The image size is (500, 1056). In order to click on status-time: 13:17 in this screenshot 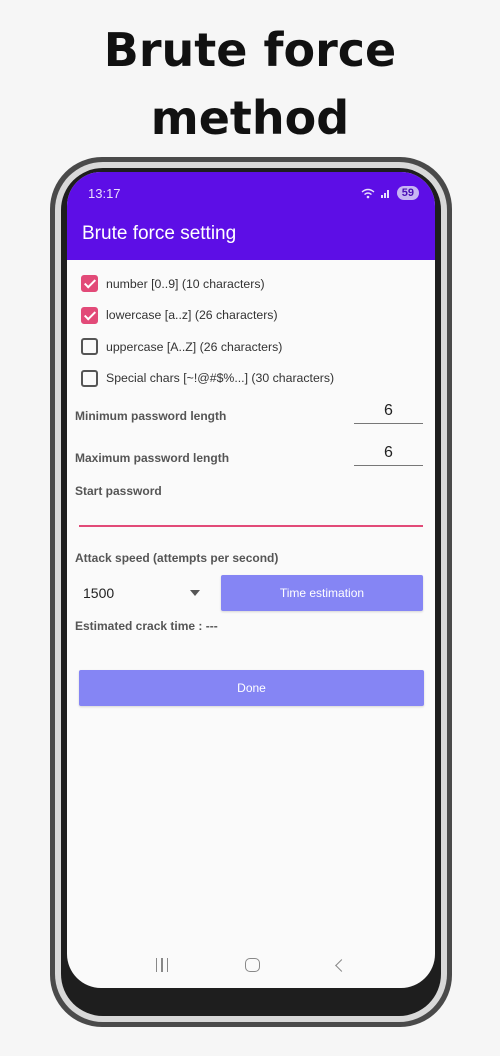, I will do `click(104, 193)`.